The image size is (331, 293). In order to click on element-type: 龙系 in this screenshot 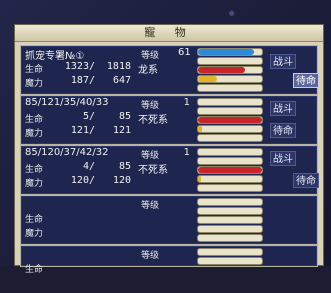, I will do `click(148, 70)`.